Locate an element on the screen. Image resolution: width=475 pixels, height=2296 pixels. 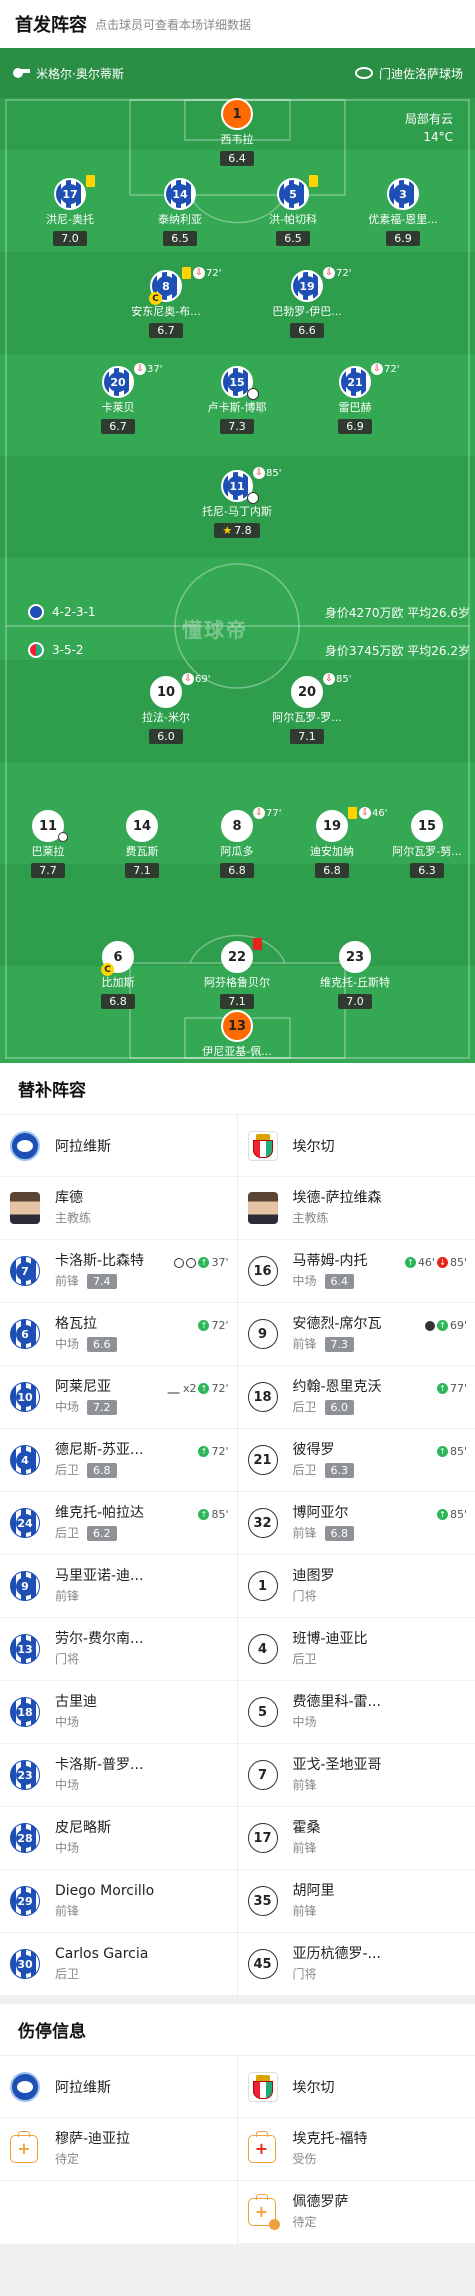
sub-player-row: 4 班博-迪亚比 后卫 is located at coordinates (356, 1649).